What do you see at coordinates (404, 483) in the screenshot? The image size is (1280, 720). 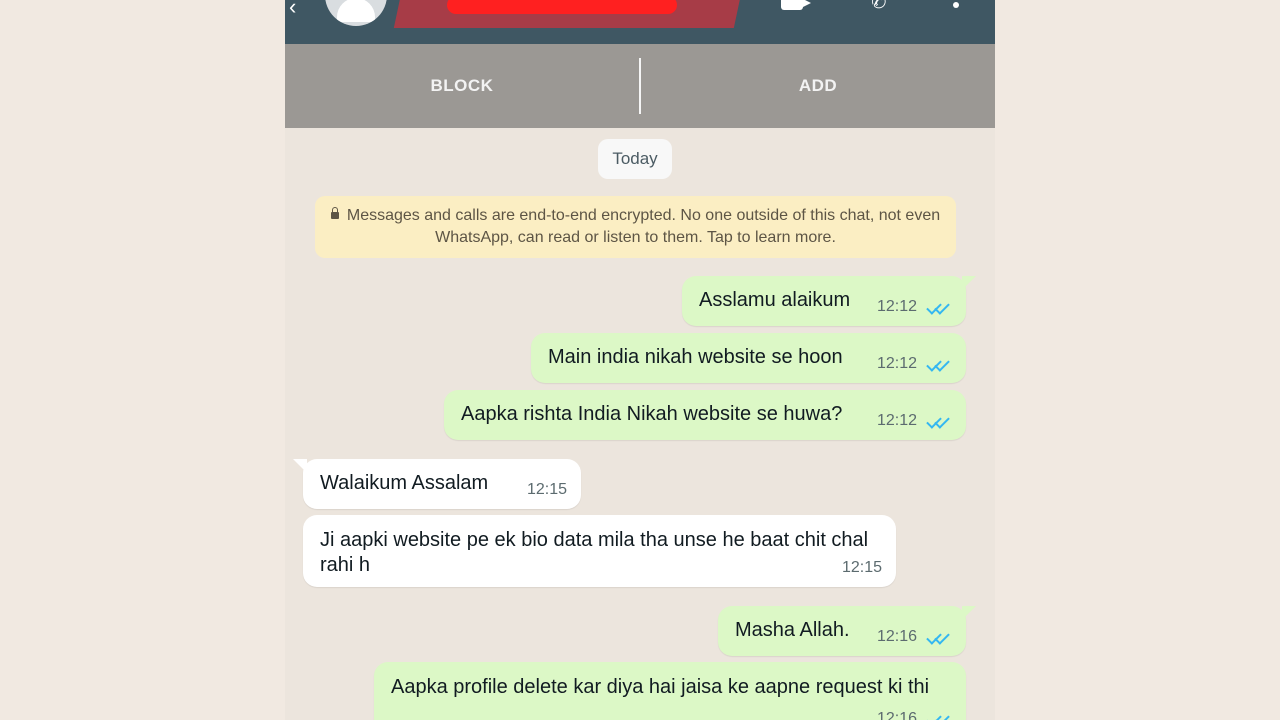 I see `message-text: Walaikum Assalam` at bounding box center [404, 483].